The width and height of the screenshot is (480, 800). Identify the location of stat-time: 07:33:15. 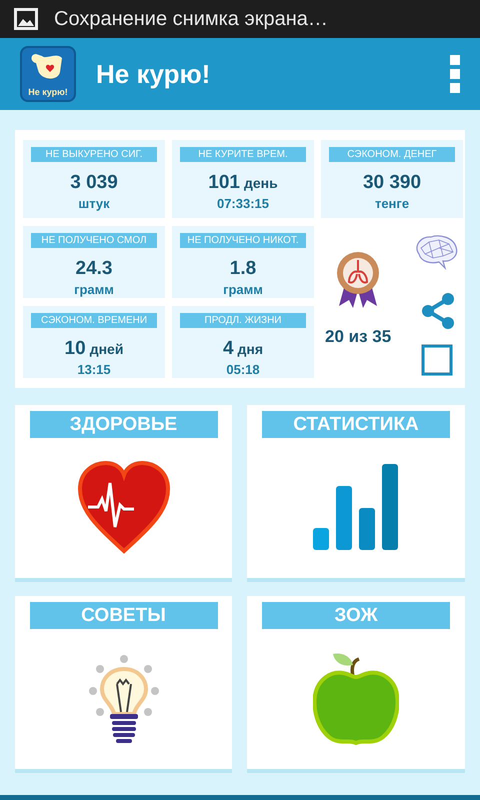
(243, 204).